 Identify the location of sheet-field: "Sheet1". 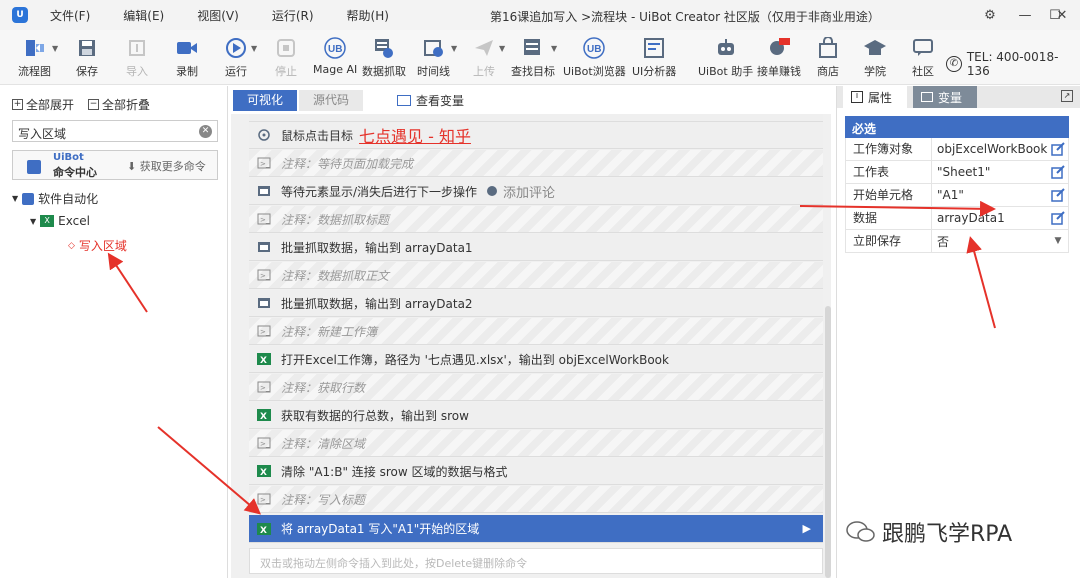
(990, 172).